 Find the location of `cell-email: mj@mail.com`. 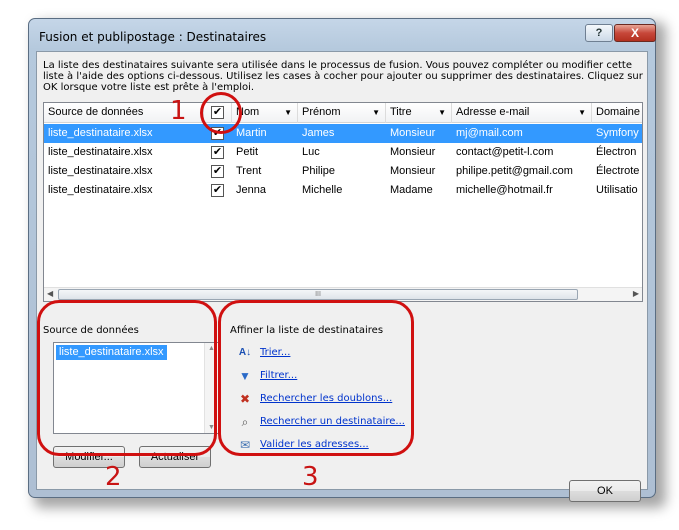

cell-email: mj@mail.com is located at coordinates (489, 133).